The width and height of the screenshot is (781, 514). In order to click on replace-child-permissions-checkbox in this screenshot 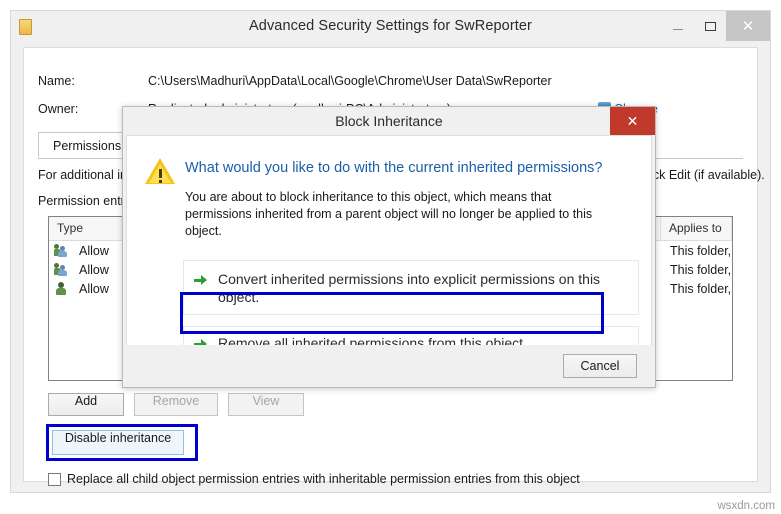, I will do `click(54, 479)`.